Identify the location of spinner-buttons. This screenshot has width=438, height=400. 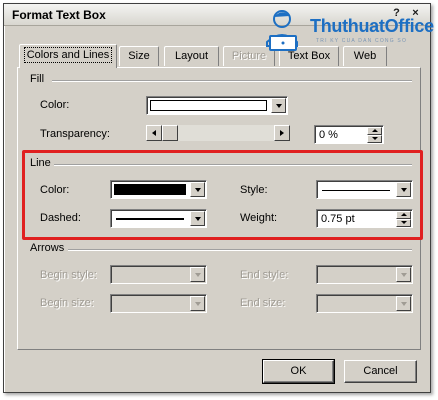
(374, 135).